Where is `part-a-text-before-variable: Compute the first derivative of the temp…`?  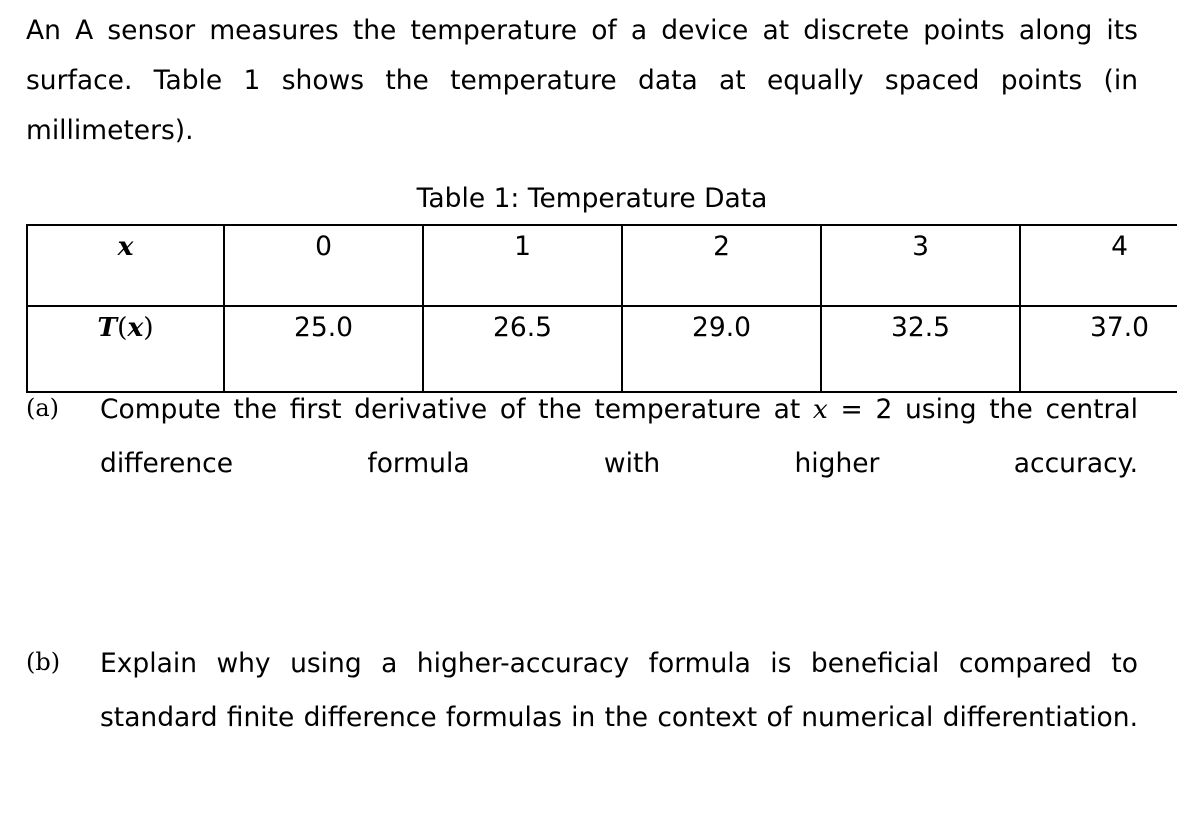
part-a-text-before-variable: Compute the first derivative of the temp… is located at coordinates (456, 409).